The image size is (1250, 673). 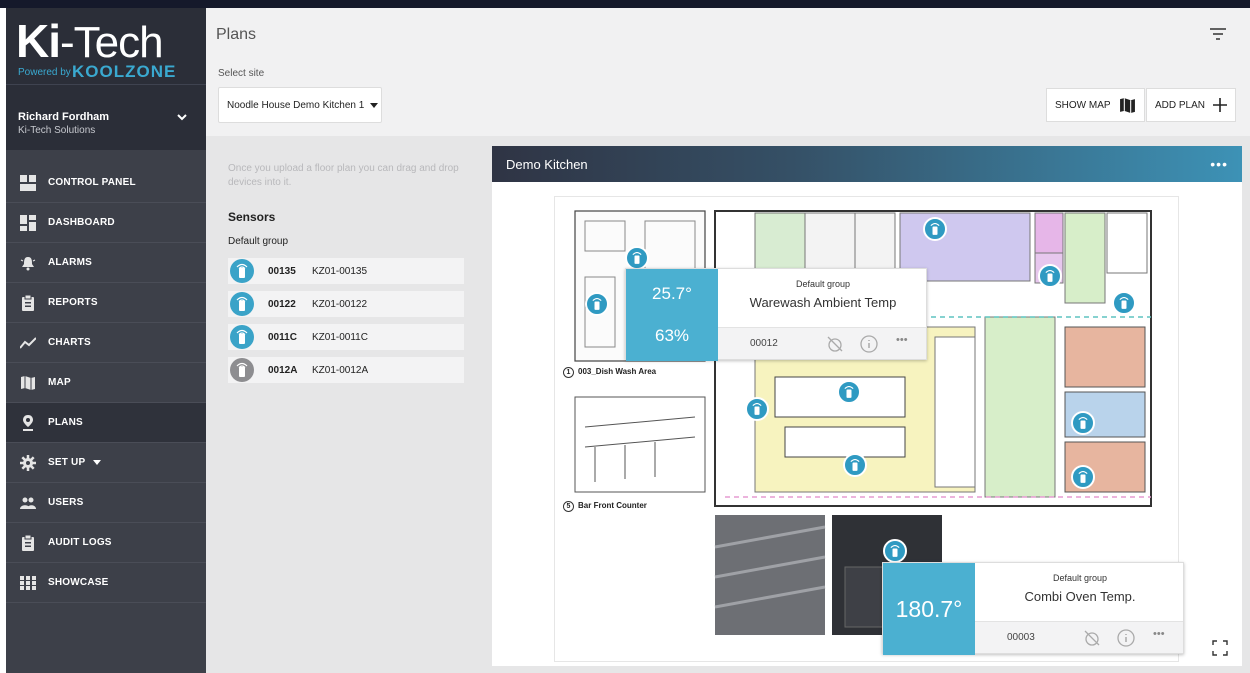 What do you see at coordinates (97, 462) in the screenshot?
I see `caret-down-icon` at bounding box center [97, 462].